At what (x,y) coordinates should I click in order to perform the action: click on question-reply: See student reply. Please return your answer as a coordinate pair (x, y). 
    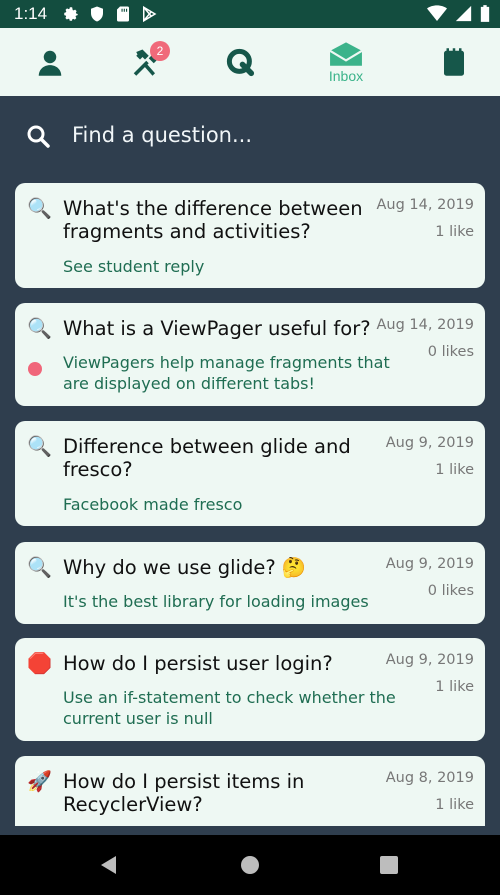
    Looking at the image, I should click on (134, 266).